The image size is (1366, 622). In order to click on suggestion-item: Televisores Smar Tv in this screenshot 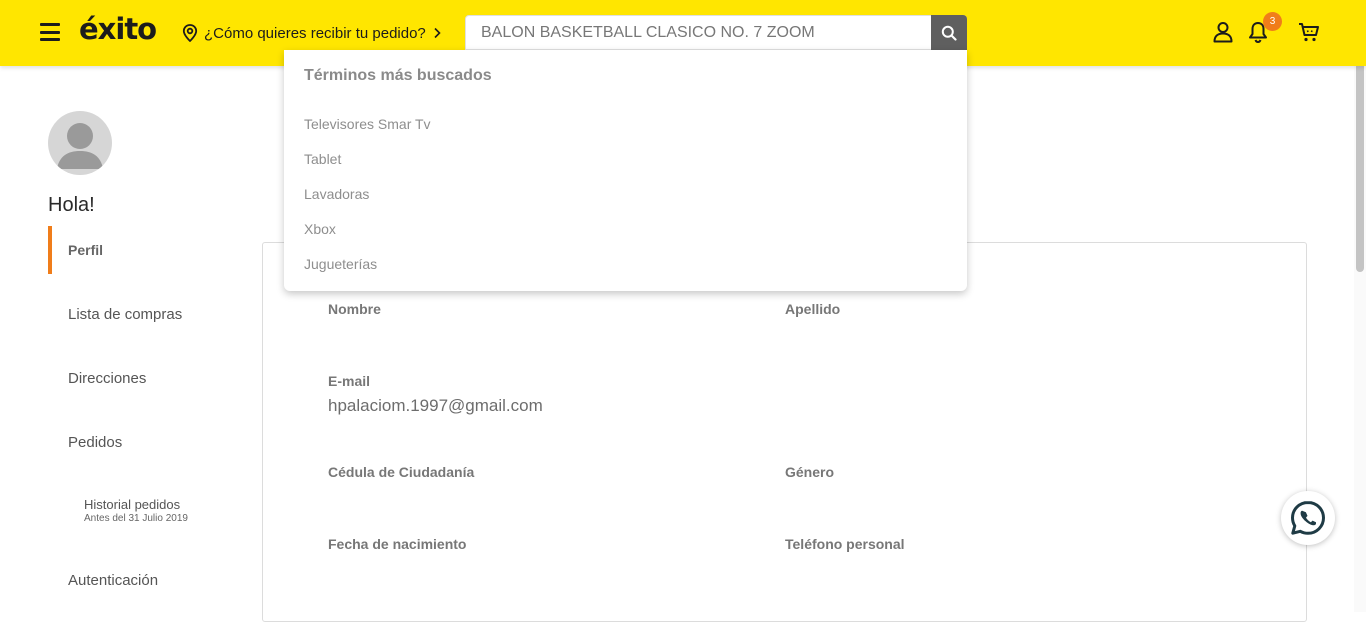, I will do `click(367, 124)`.